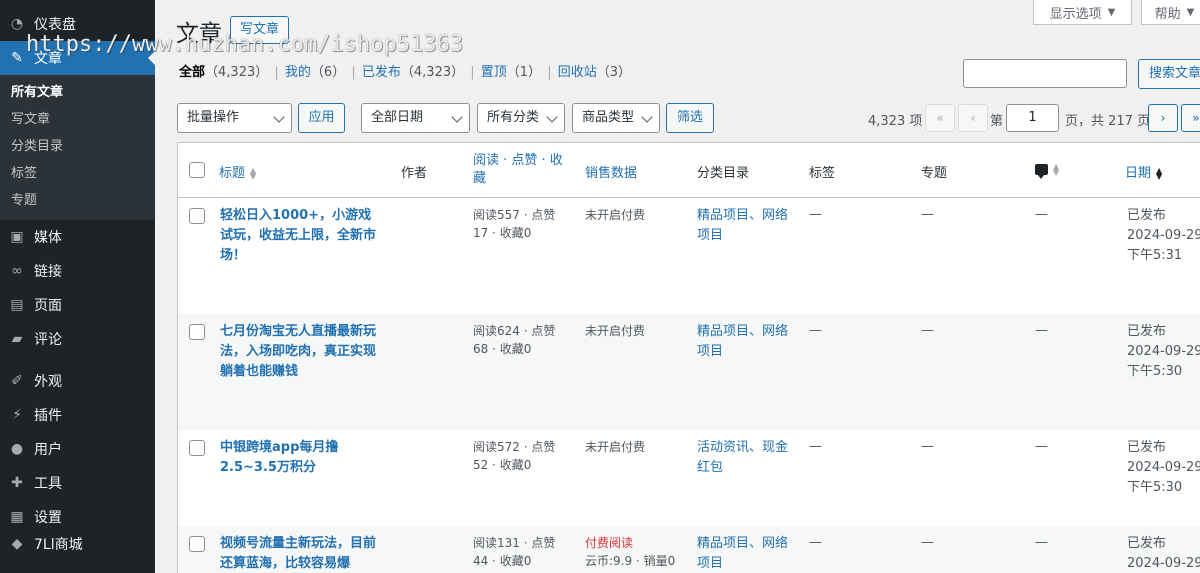 The width and height of the screenshot is (1200, 573). I want to click on page-title: 文章, so click(199, 34).